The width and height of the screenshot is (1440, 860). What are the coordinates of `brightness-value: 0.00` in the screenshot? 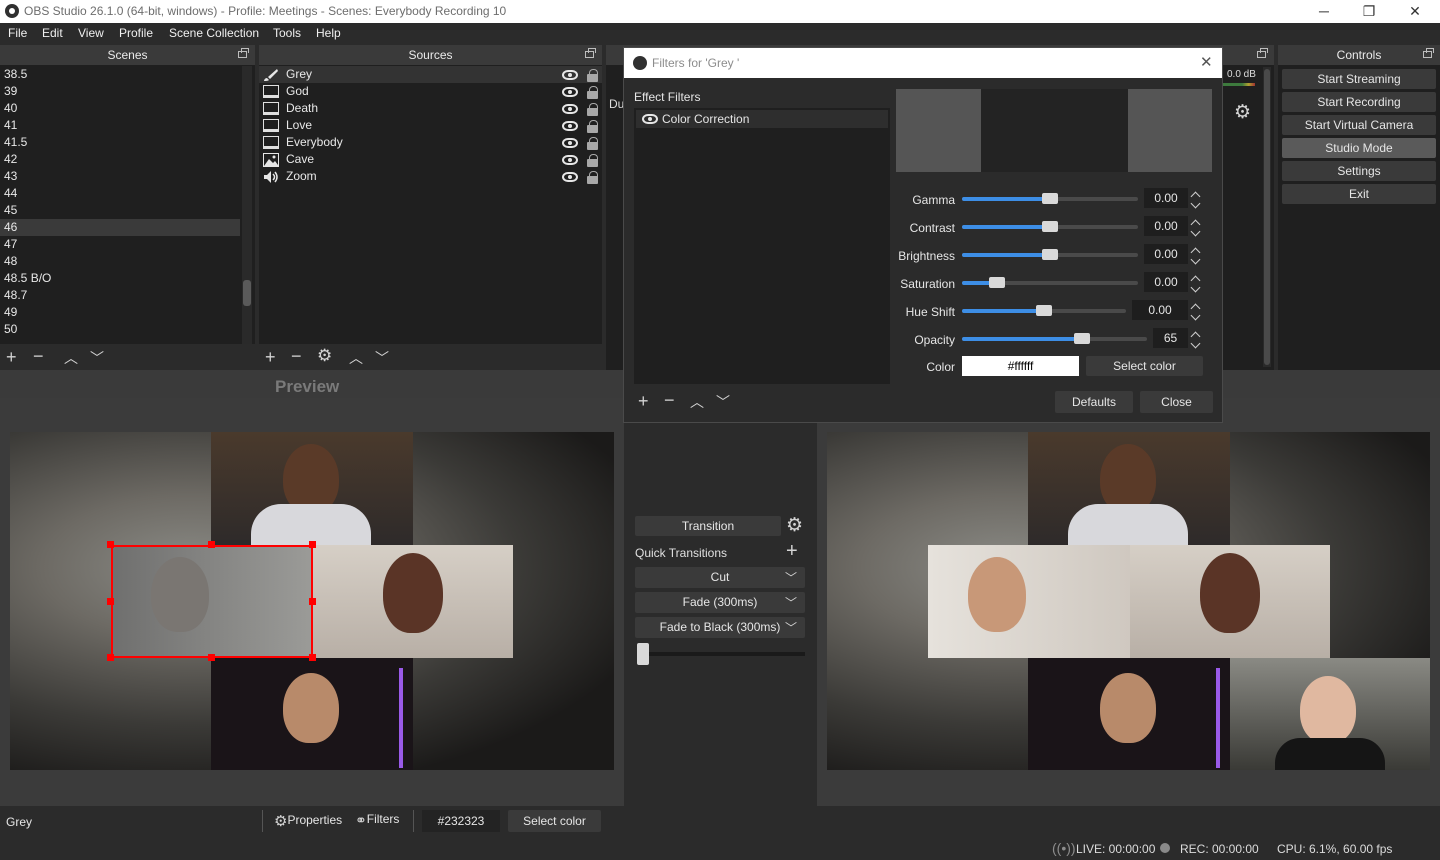 It's located at (1166, 254).